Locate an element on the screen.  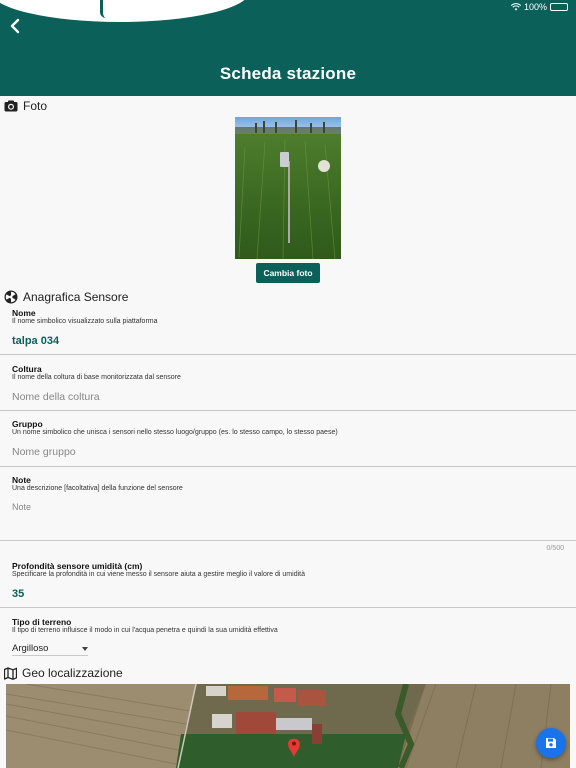
page-title: Scheda stazione is located at coordinates (288, 73).